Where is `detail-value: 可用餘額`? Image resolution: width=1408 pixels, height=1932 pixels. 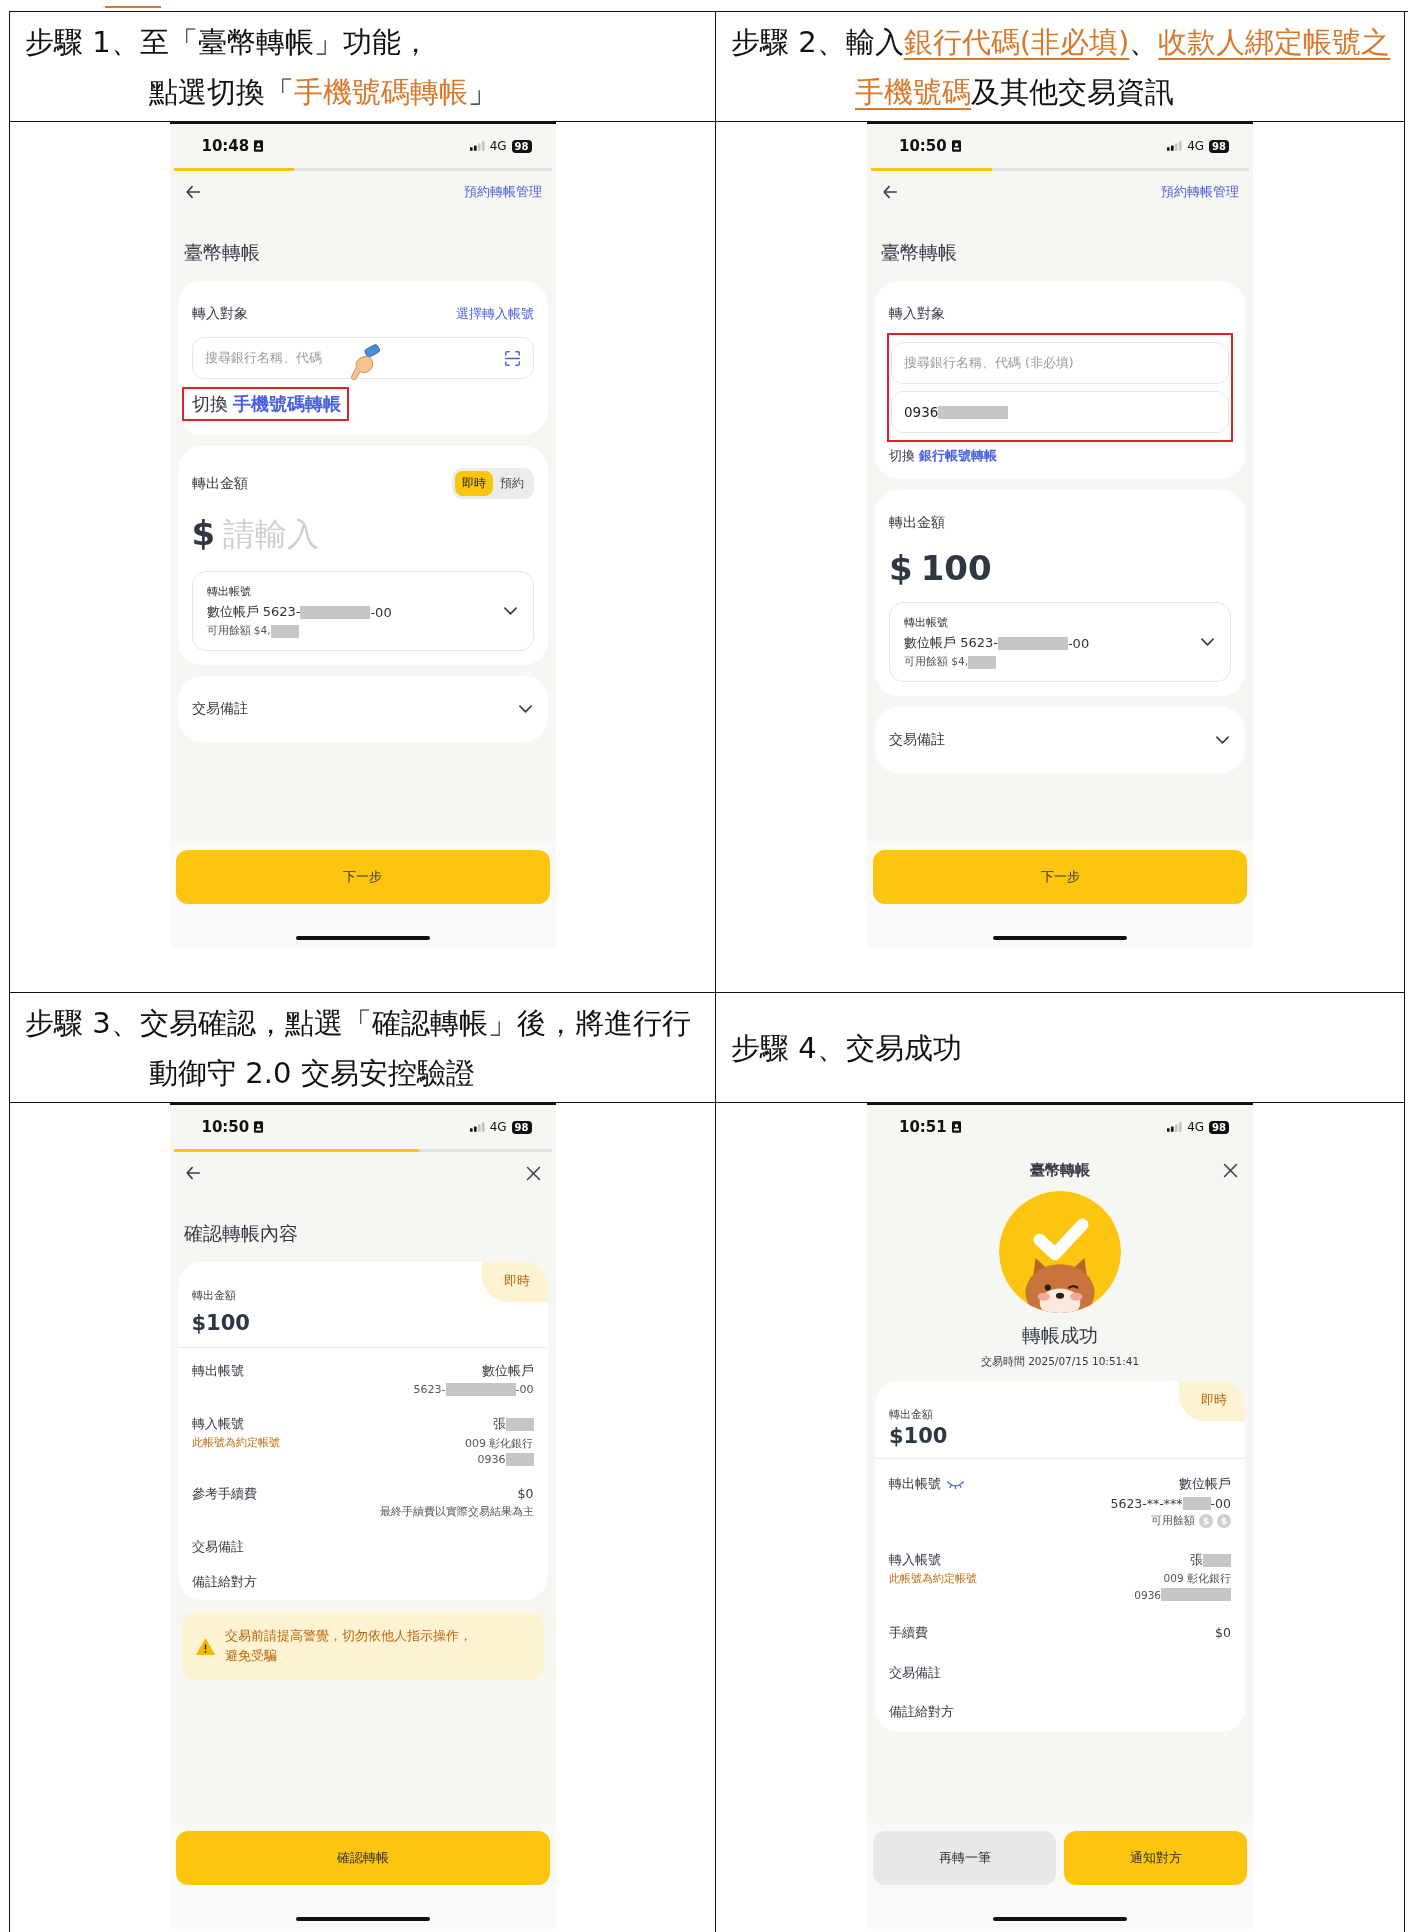
detail-value: 可用餘額 is located at coordinates (1173, 1521).